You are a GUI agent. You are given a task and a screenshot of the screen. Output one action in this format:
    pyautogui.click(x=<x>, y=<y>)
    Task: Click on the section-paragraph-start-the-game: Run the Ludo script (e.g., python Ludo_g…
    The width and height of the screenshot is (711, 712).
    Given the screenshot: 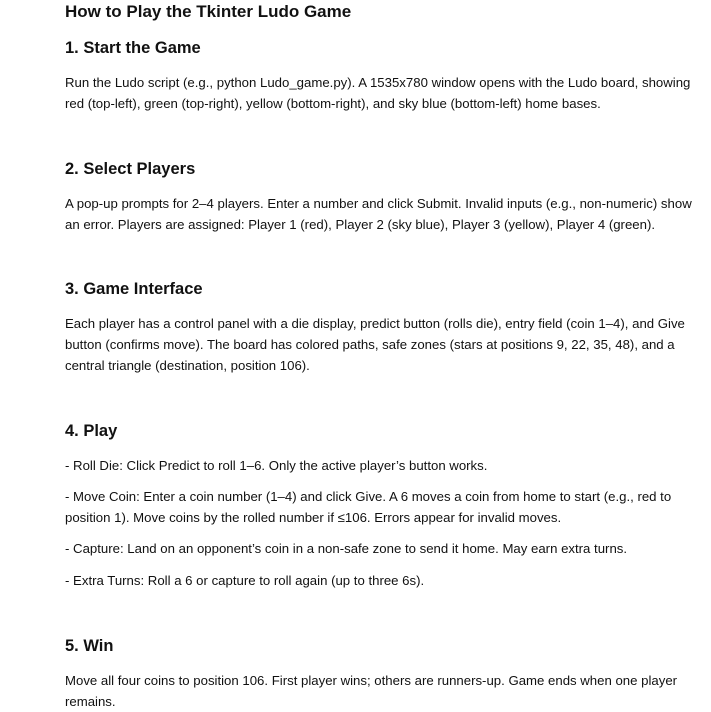 What is the action you would take?
    pyautogui.click(x=378, y=93)
    